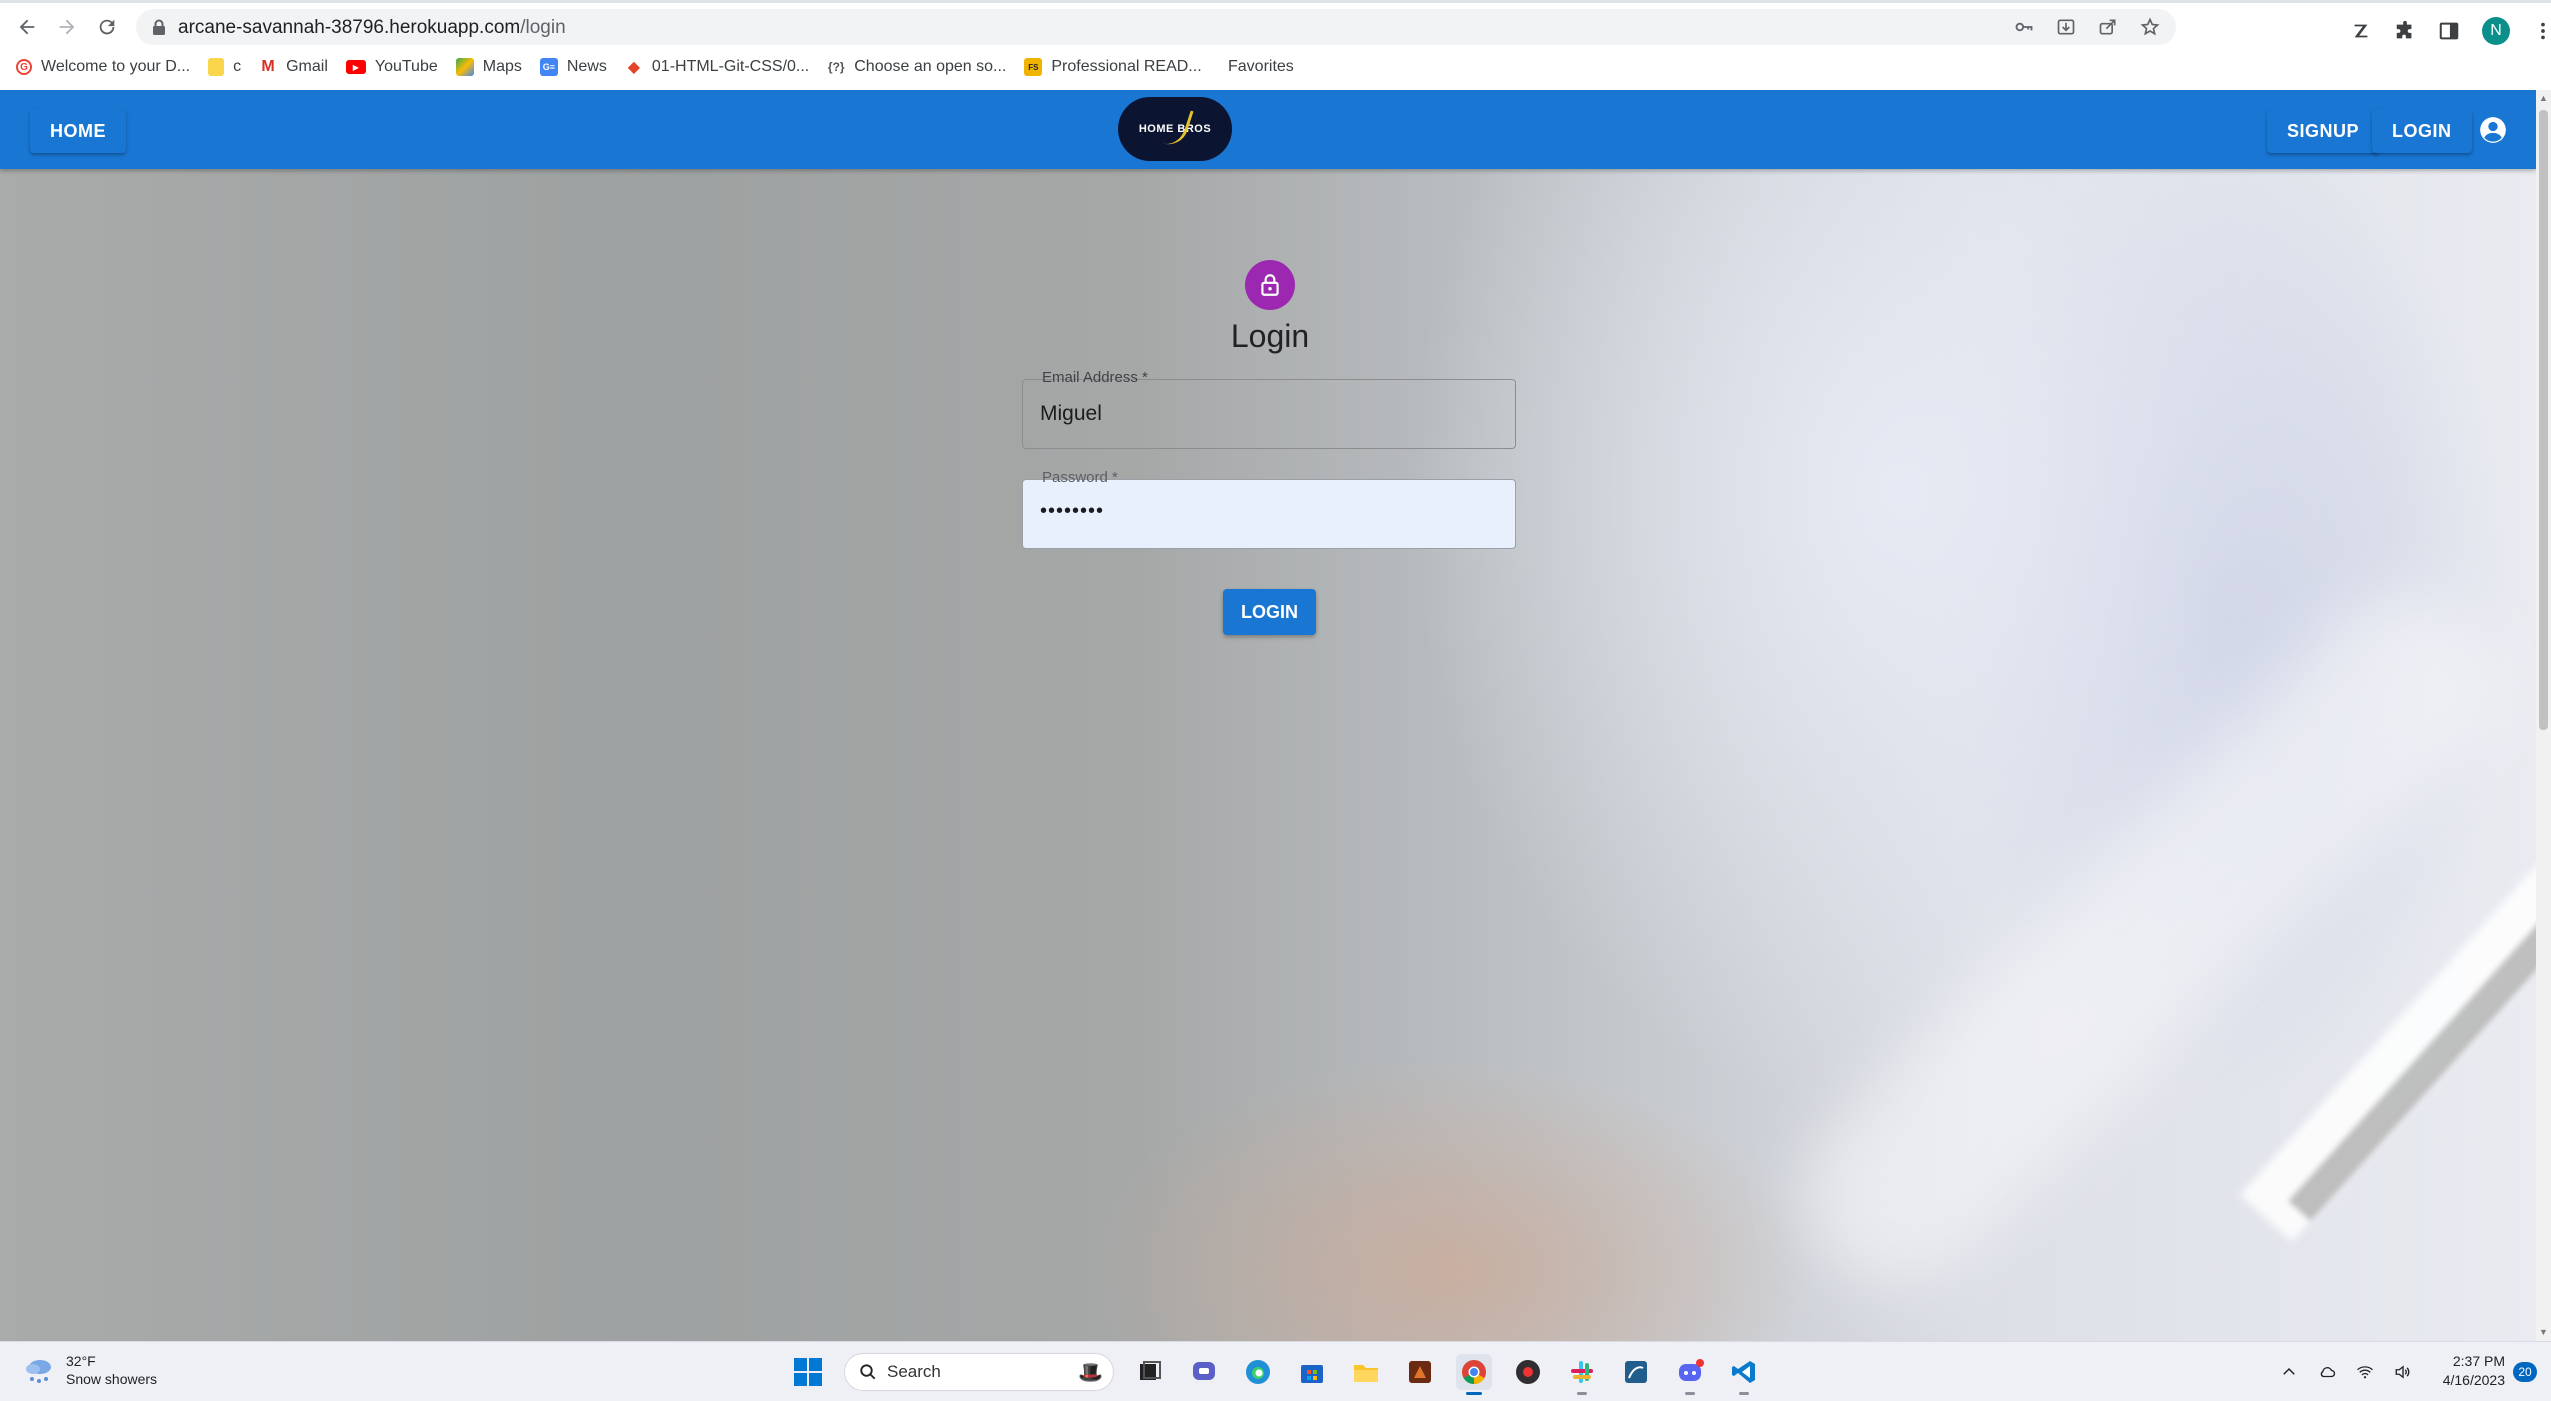 This screenshot has width=2551, height=1401. I want to click on share-icon, so click(2108, 27).